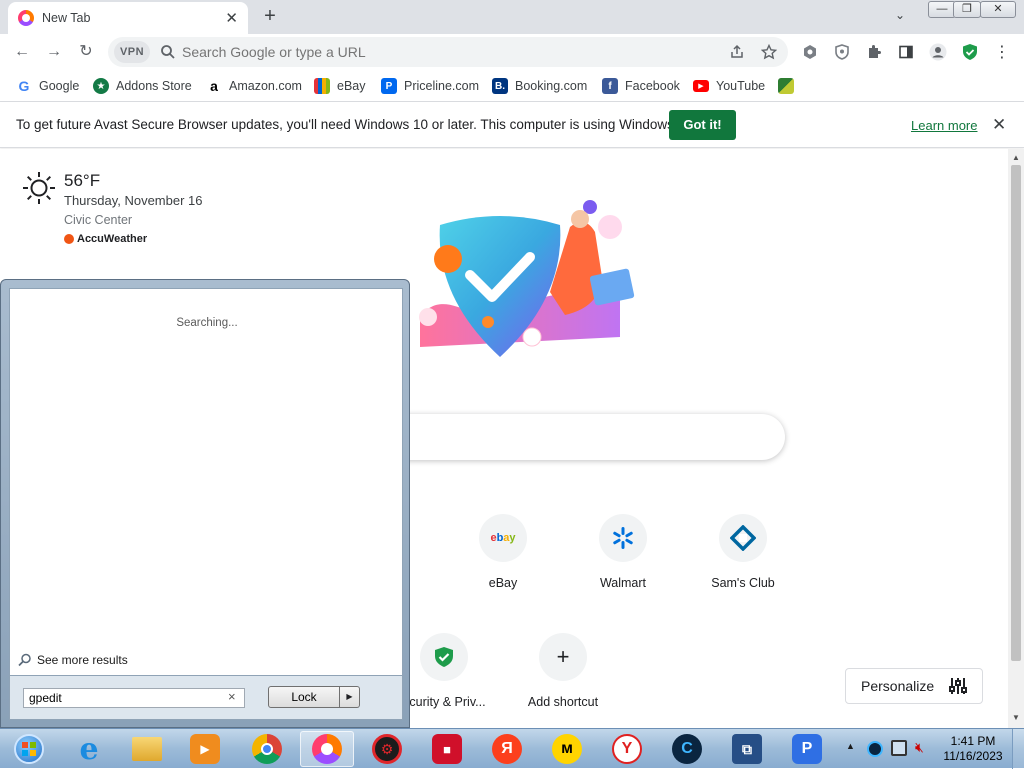 The image size is (1024, 769). Describe the element at coordinates (842, 52) in the screenshot. I see `privacy-shield-icon` at that location.